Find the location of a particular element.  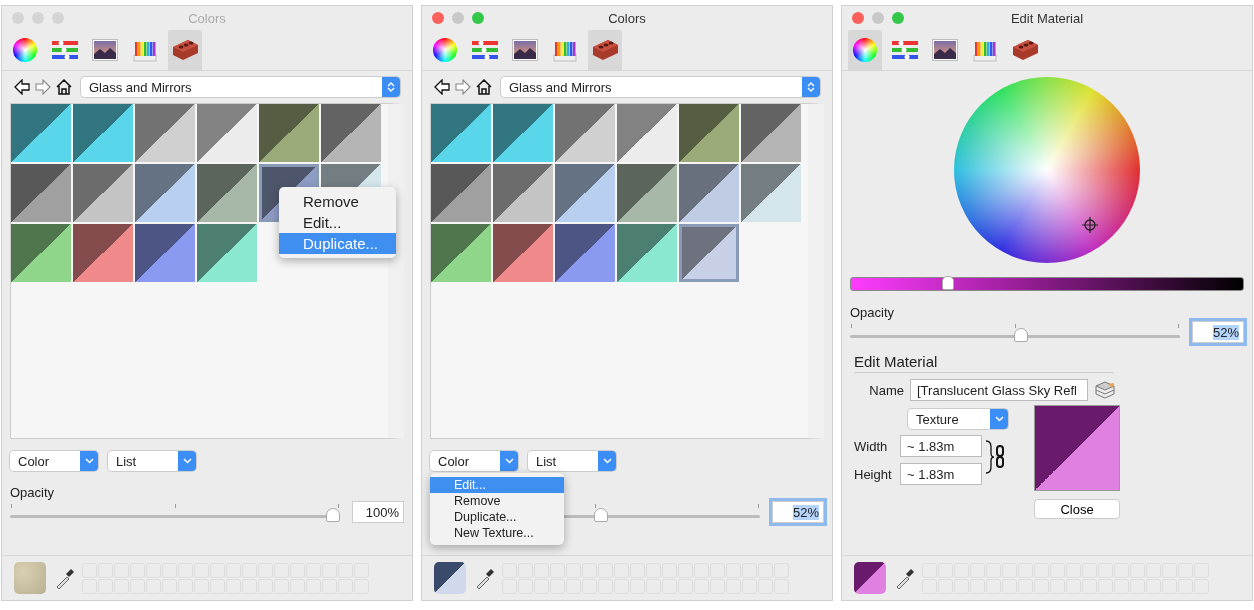

name-label: Name is located at coordinates (886, 390).